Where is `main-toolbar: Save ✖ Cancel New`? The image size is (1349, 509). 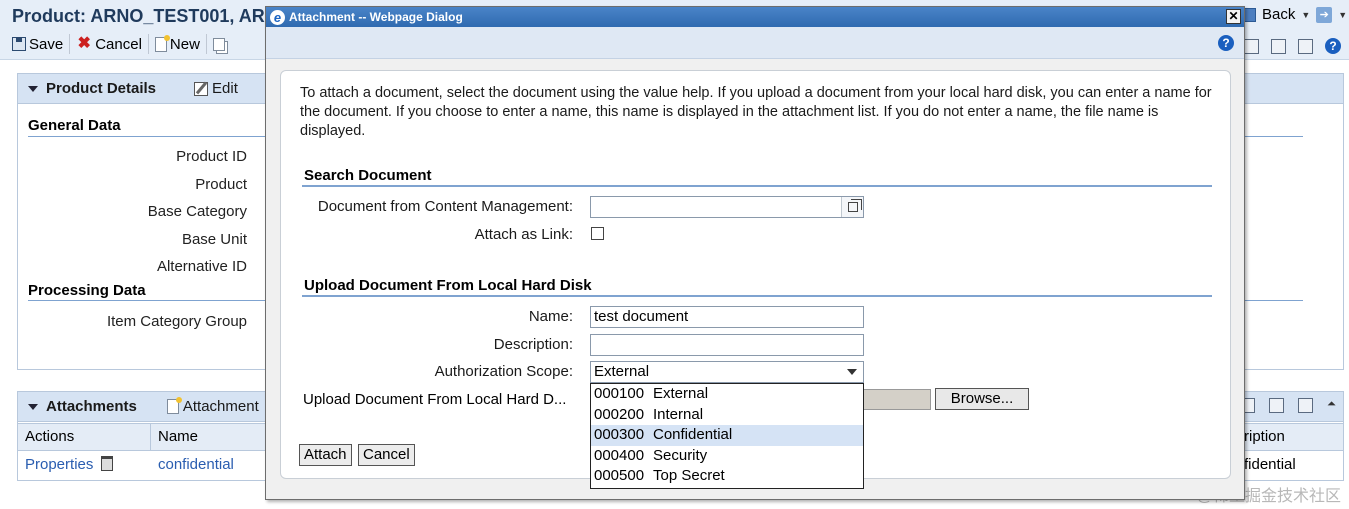 main-toolbar: Save ✖ Cancel New is located at coordinates (121, 44).